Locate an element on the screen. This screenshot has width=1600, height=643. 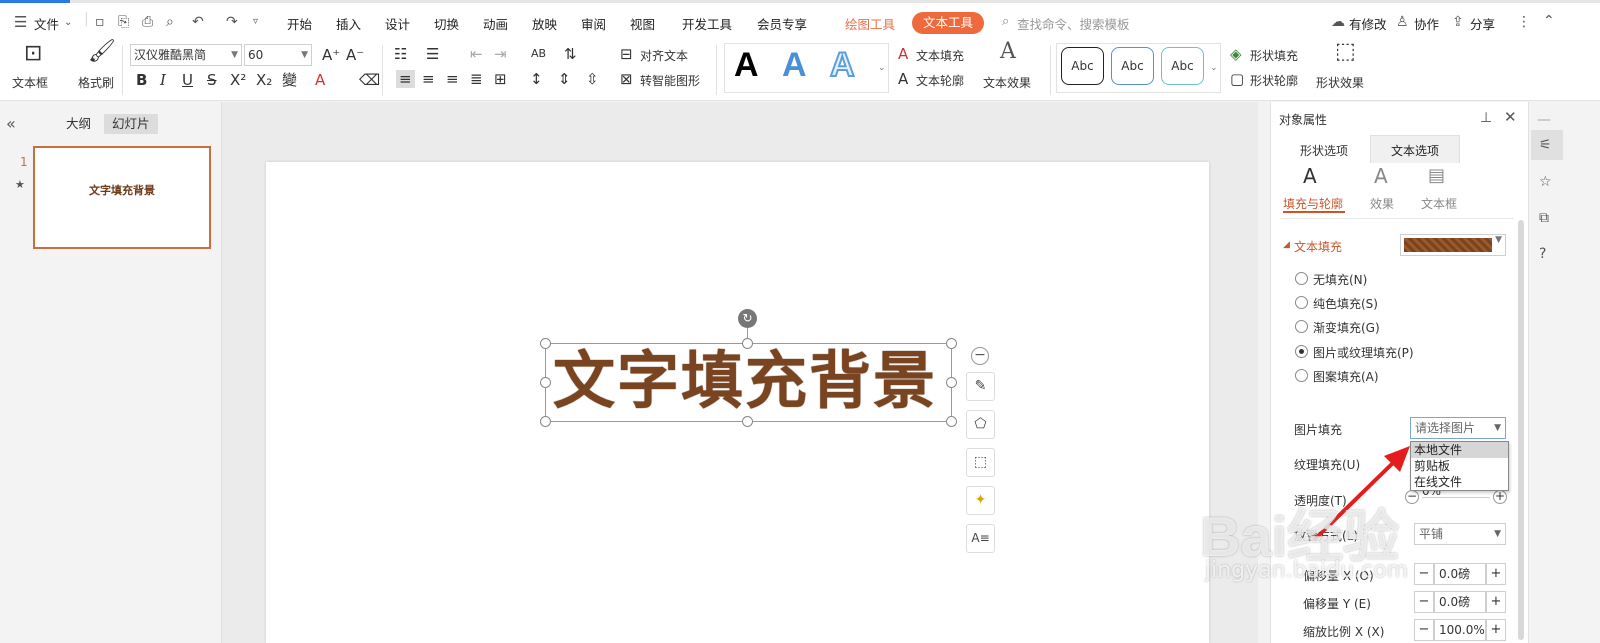
font-name-select: 汉仪雅酷黑简 ▼ is located at coordinates (186, 55).